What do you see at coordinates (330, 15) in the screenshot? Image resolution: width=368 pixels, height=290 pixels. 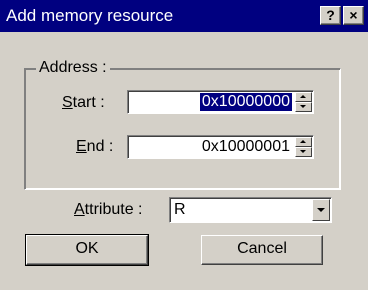 I see `help-button: ?` at bounding box center [330, 15].